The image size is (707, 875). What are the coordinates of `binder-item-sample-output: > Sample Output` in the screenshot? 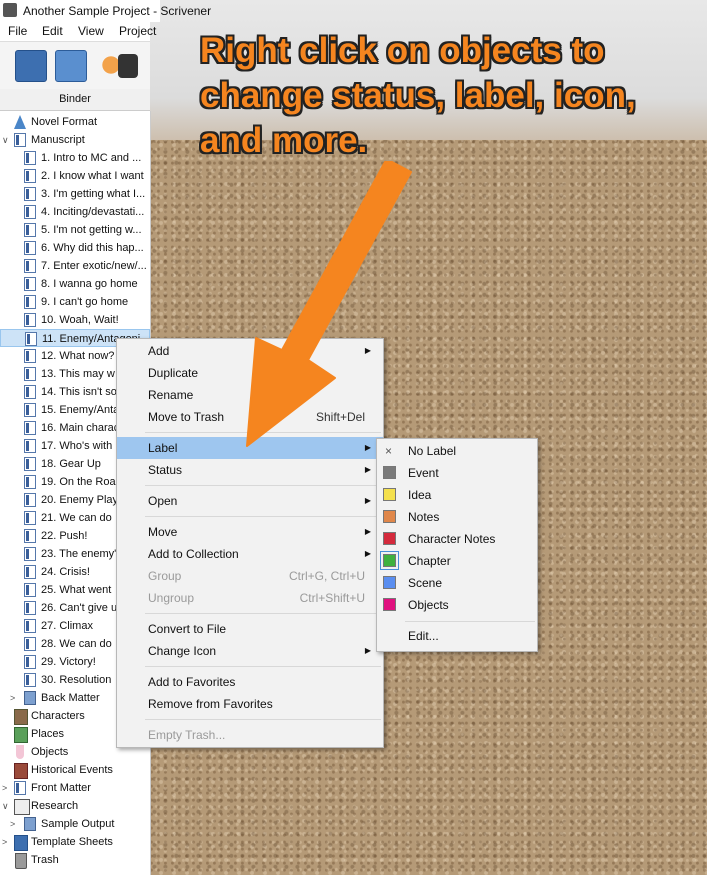 It's located at (75, 824).